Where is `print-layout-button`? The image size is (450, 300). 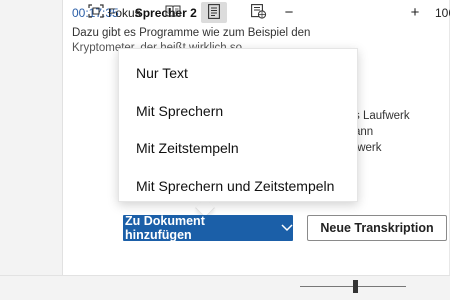 print-layout-button is located at coordinates (214, 12).